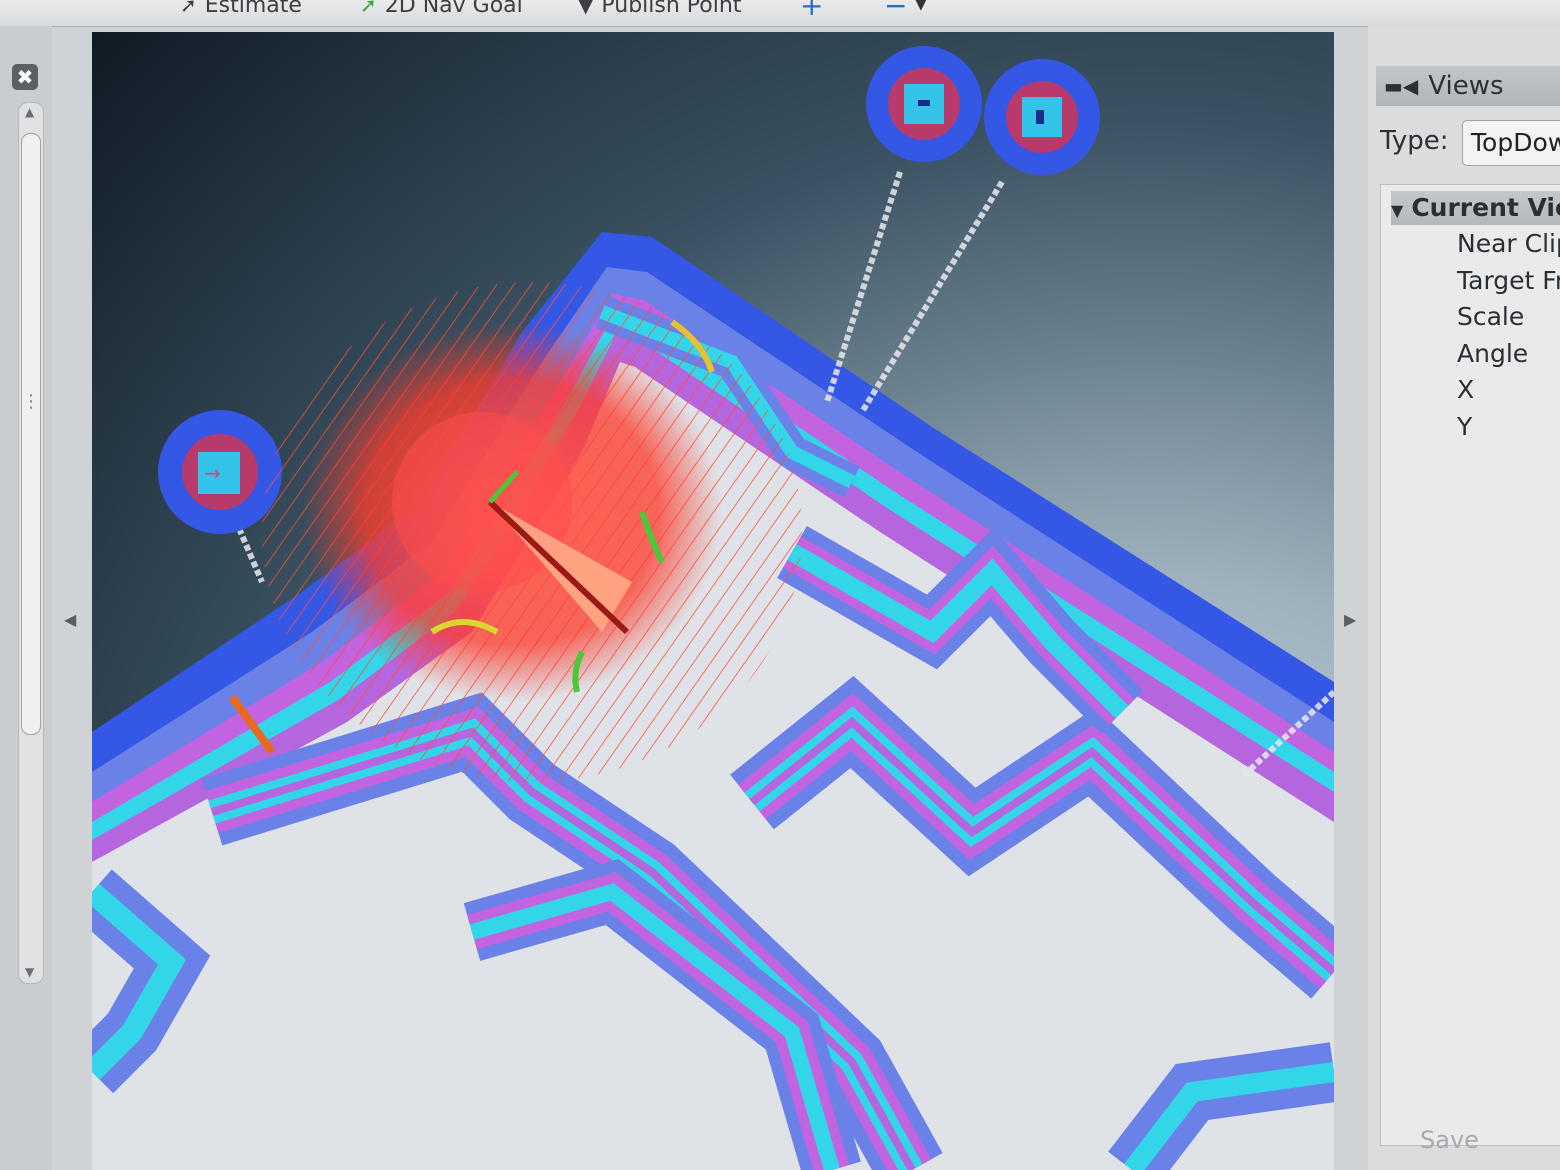  What do you see at coordinates (1511, 143) in the screenshot?
I see `view-type-select: TopDownOrtho` at bounding box center [1511, 143].